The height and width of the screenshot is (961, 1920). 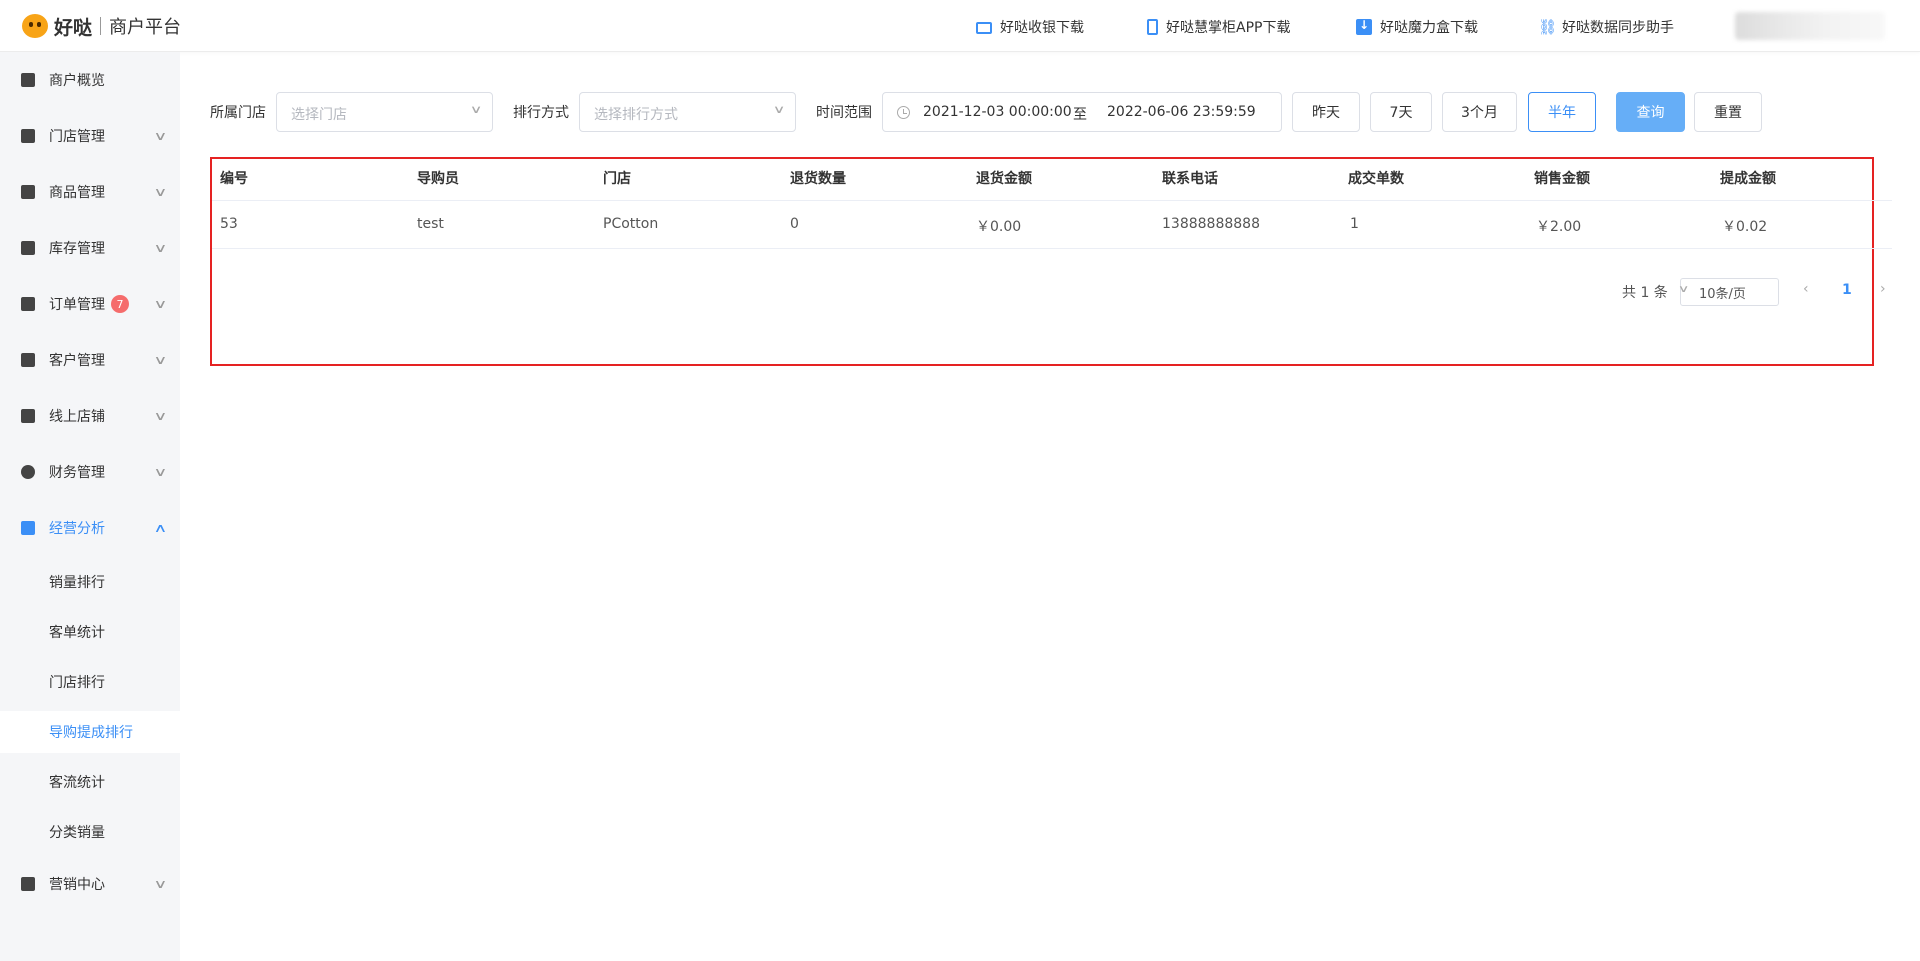 I want to click on column-header-commission: 提成金额, so click(x=1748, y=179).